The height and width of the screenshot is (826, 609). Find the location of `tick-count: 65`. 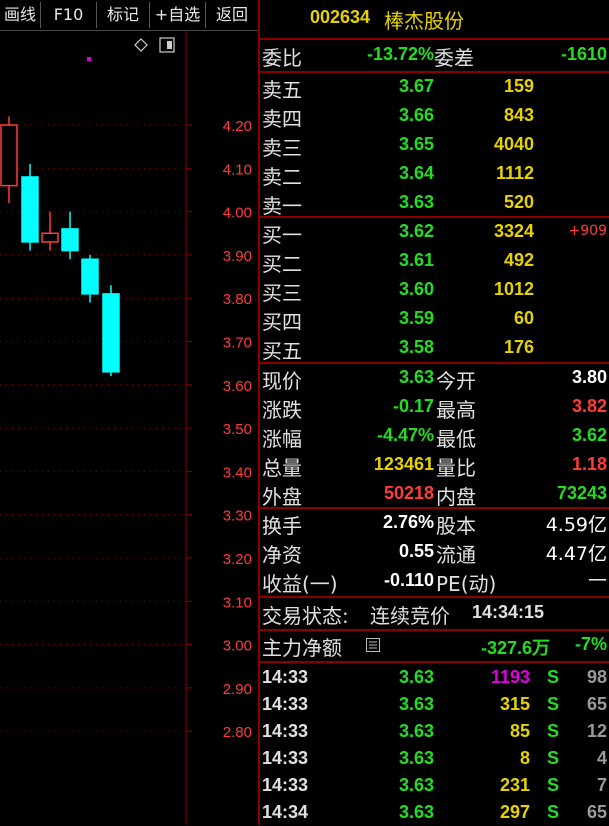

tick-count: 65 is located at coordinates (596, 812).